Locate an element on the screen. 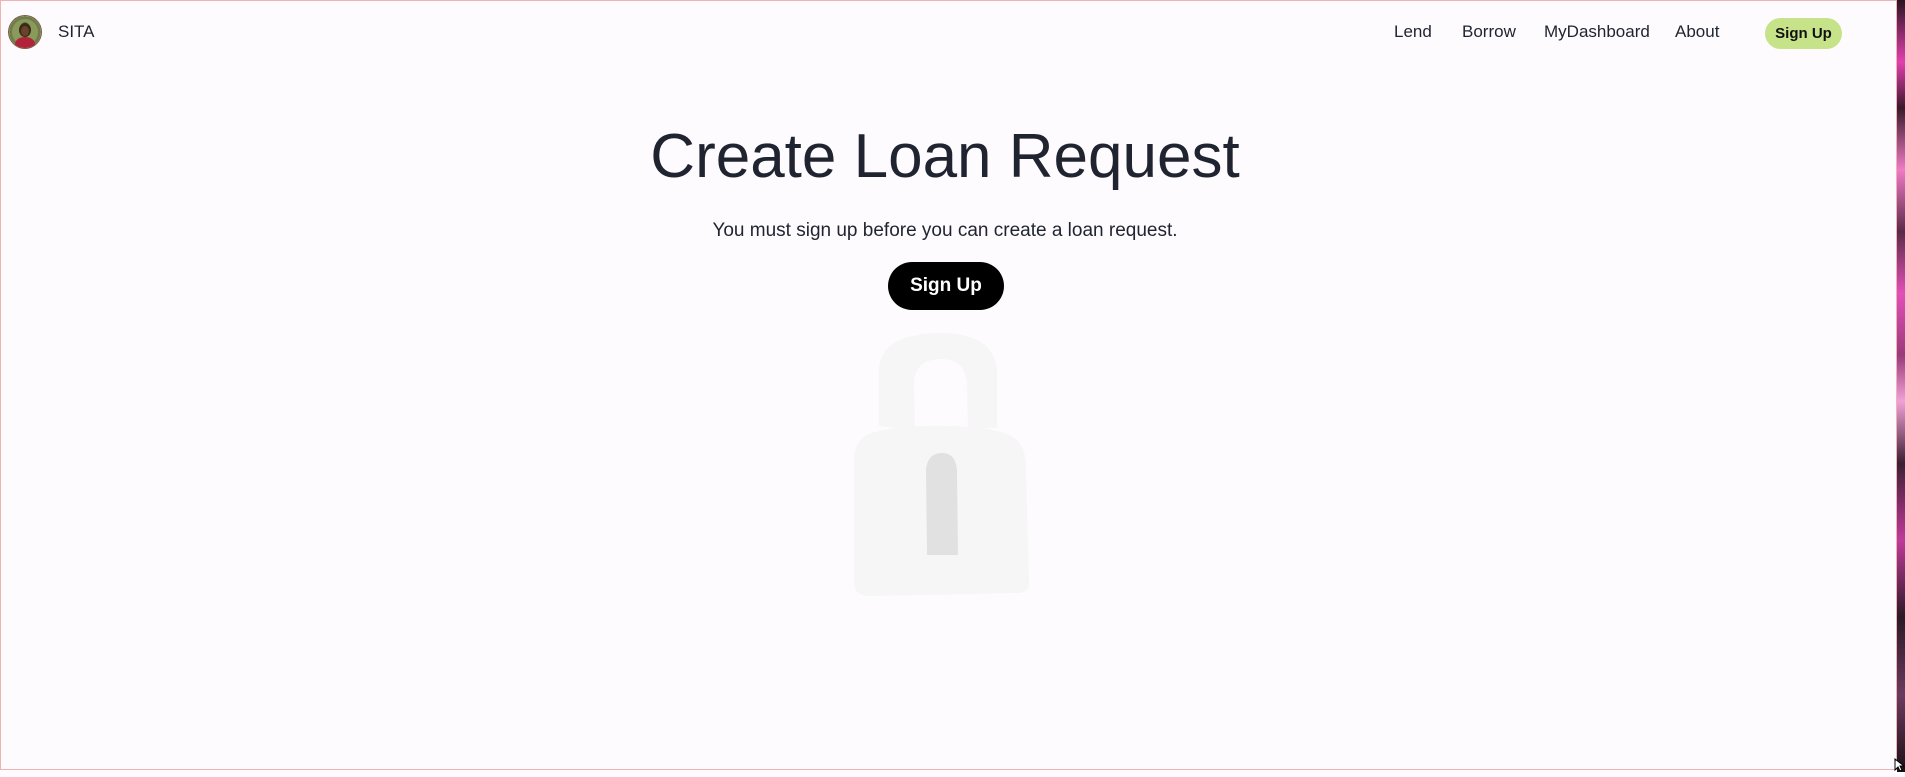  nav-lend-link: Lend is located at coordinates (1413, 32).